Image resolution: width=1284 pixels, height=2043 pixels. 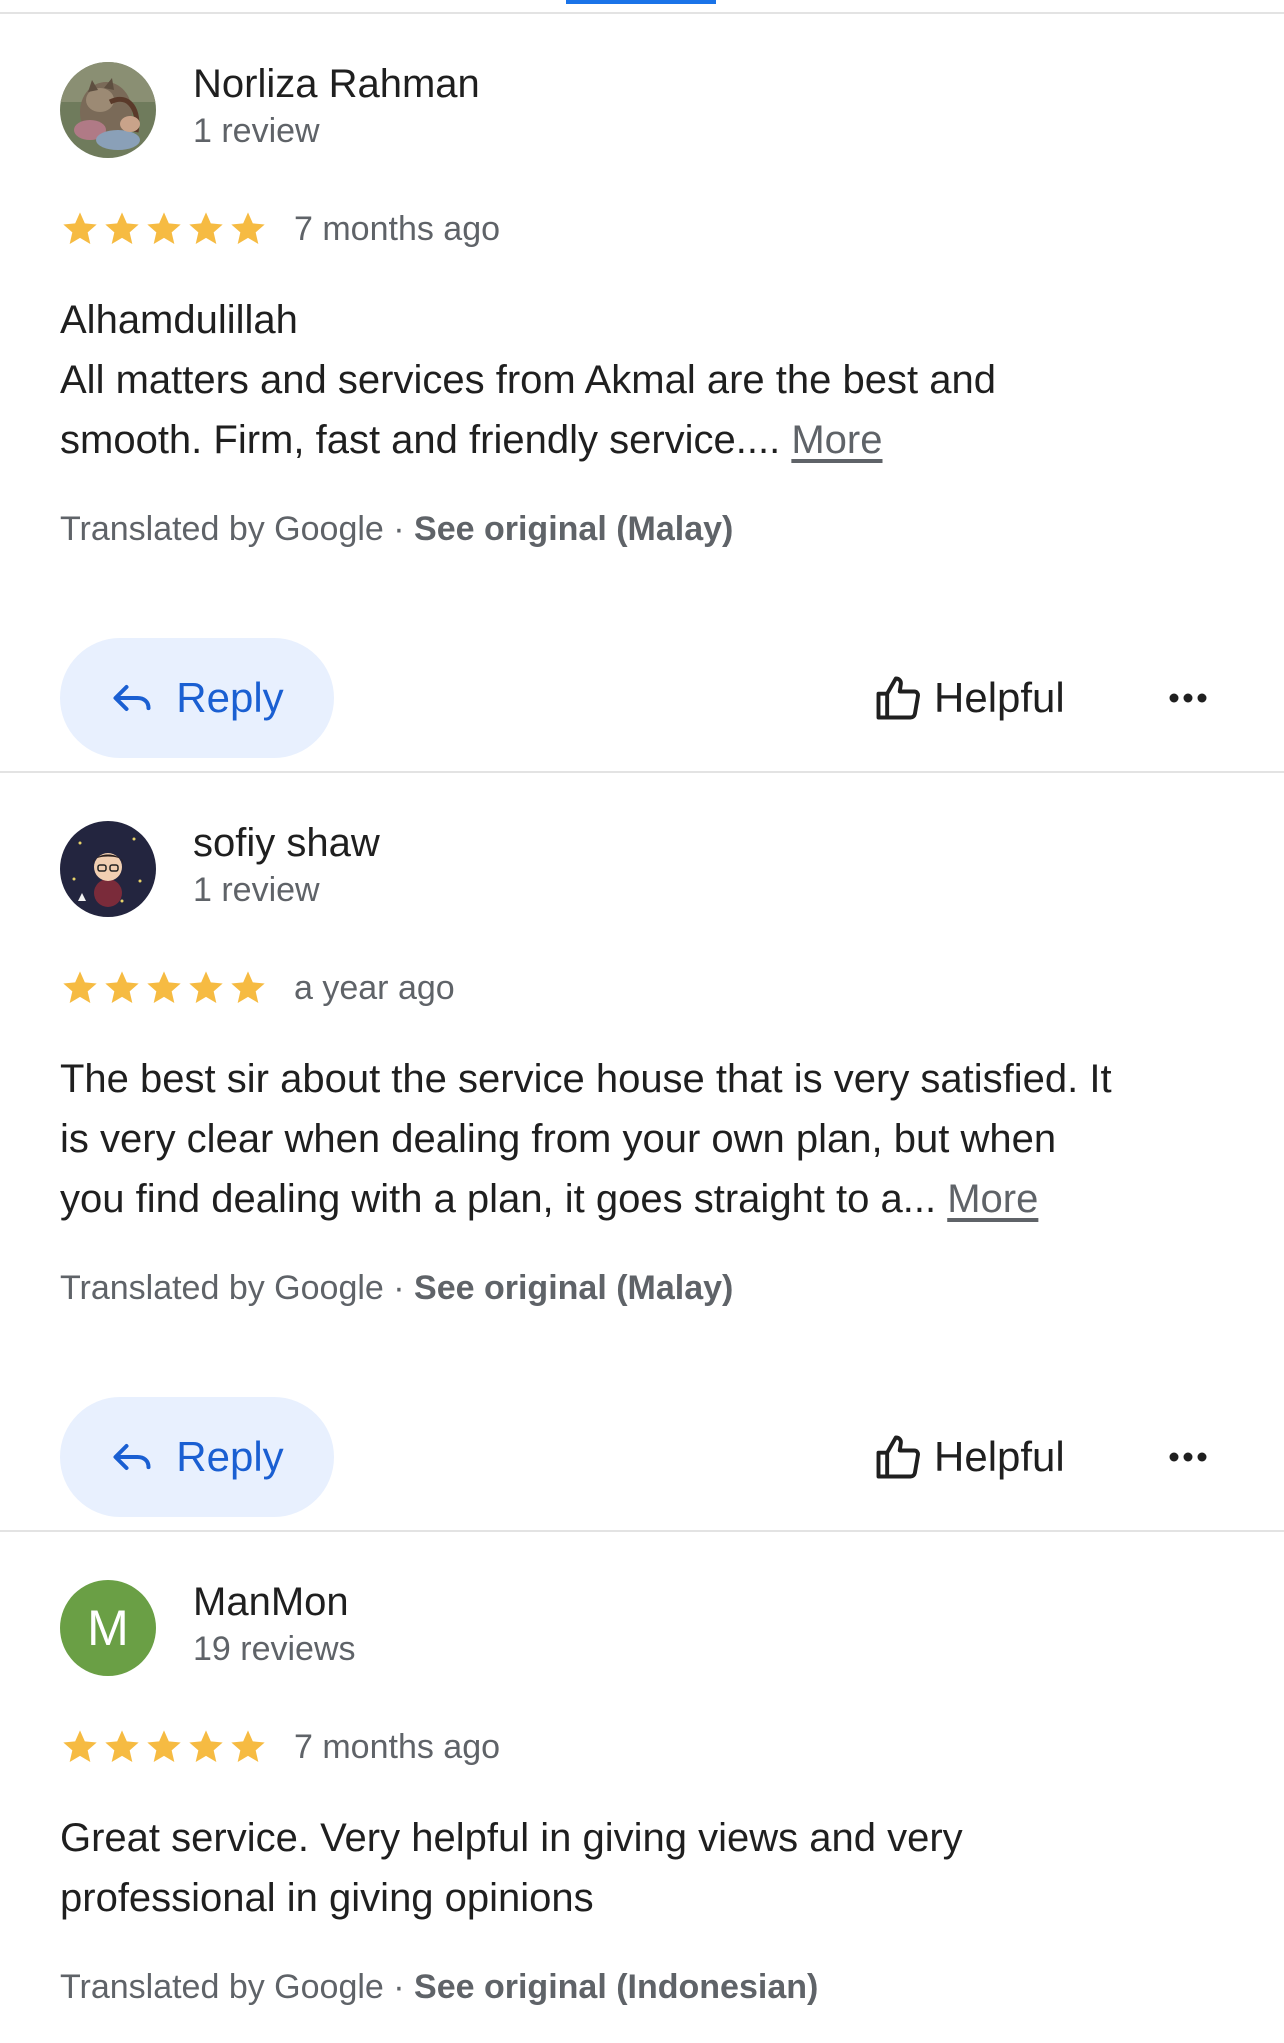 What do you see at coordinates (336, 84) in the screenshot?
I see `reviewer-name: Norliza Rahman` at bounding box center [336, 84].